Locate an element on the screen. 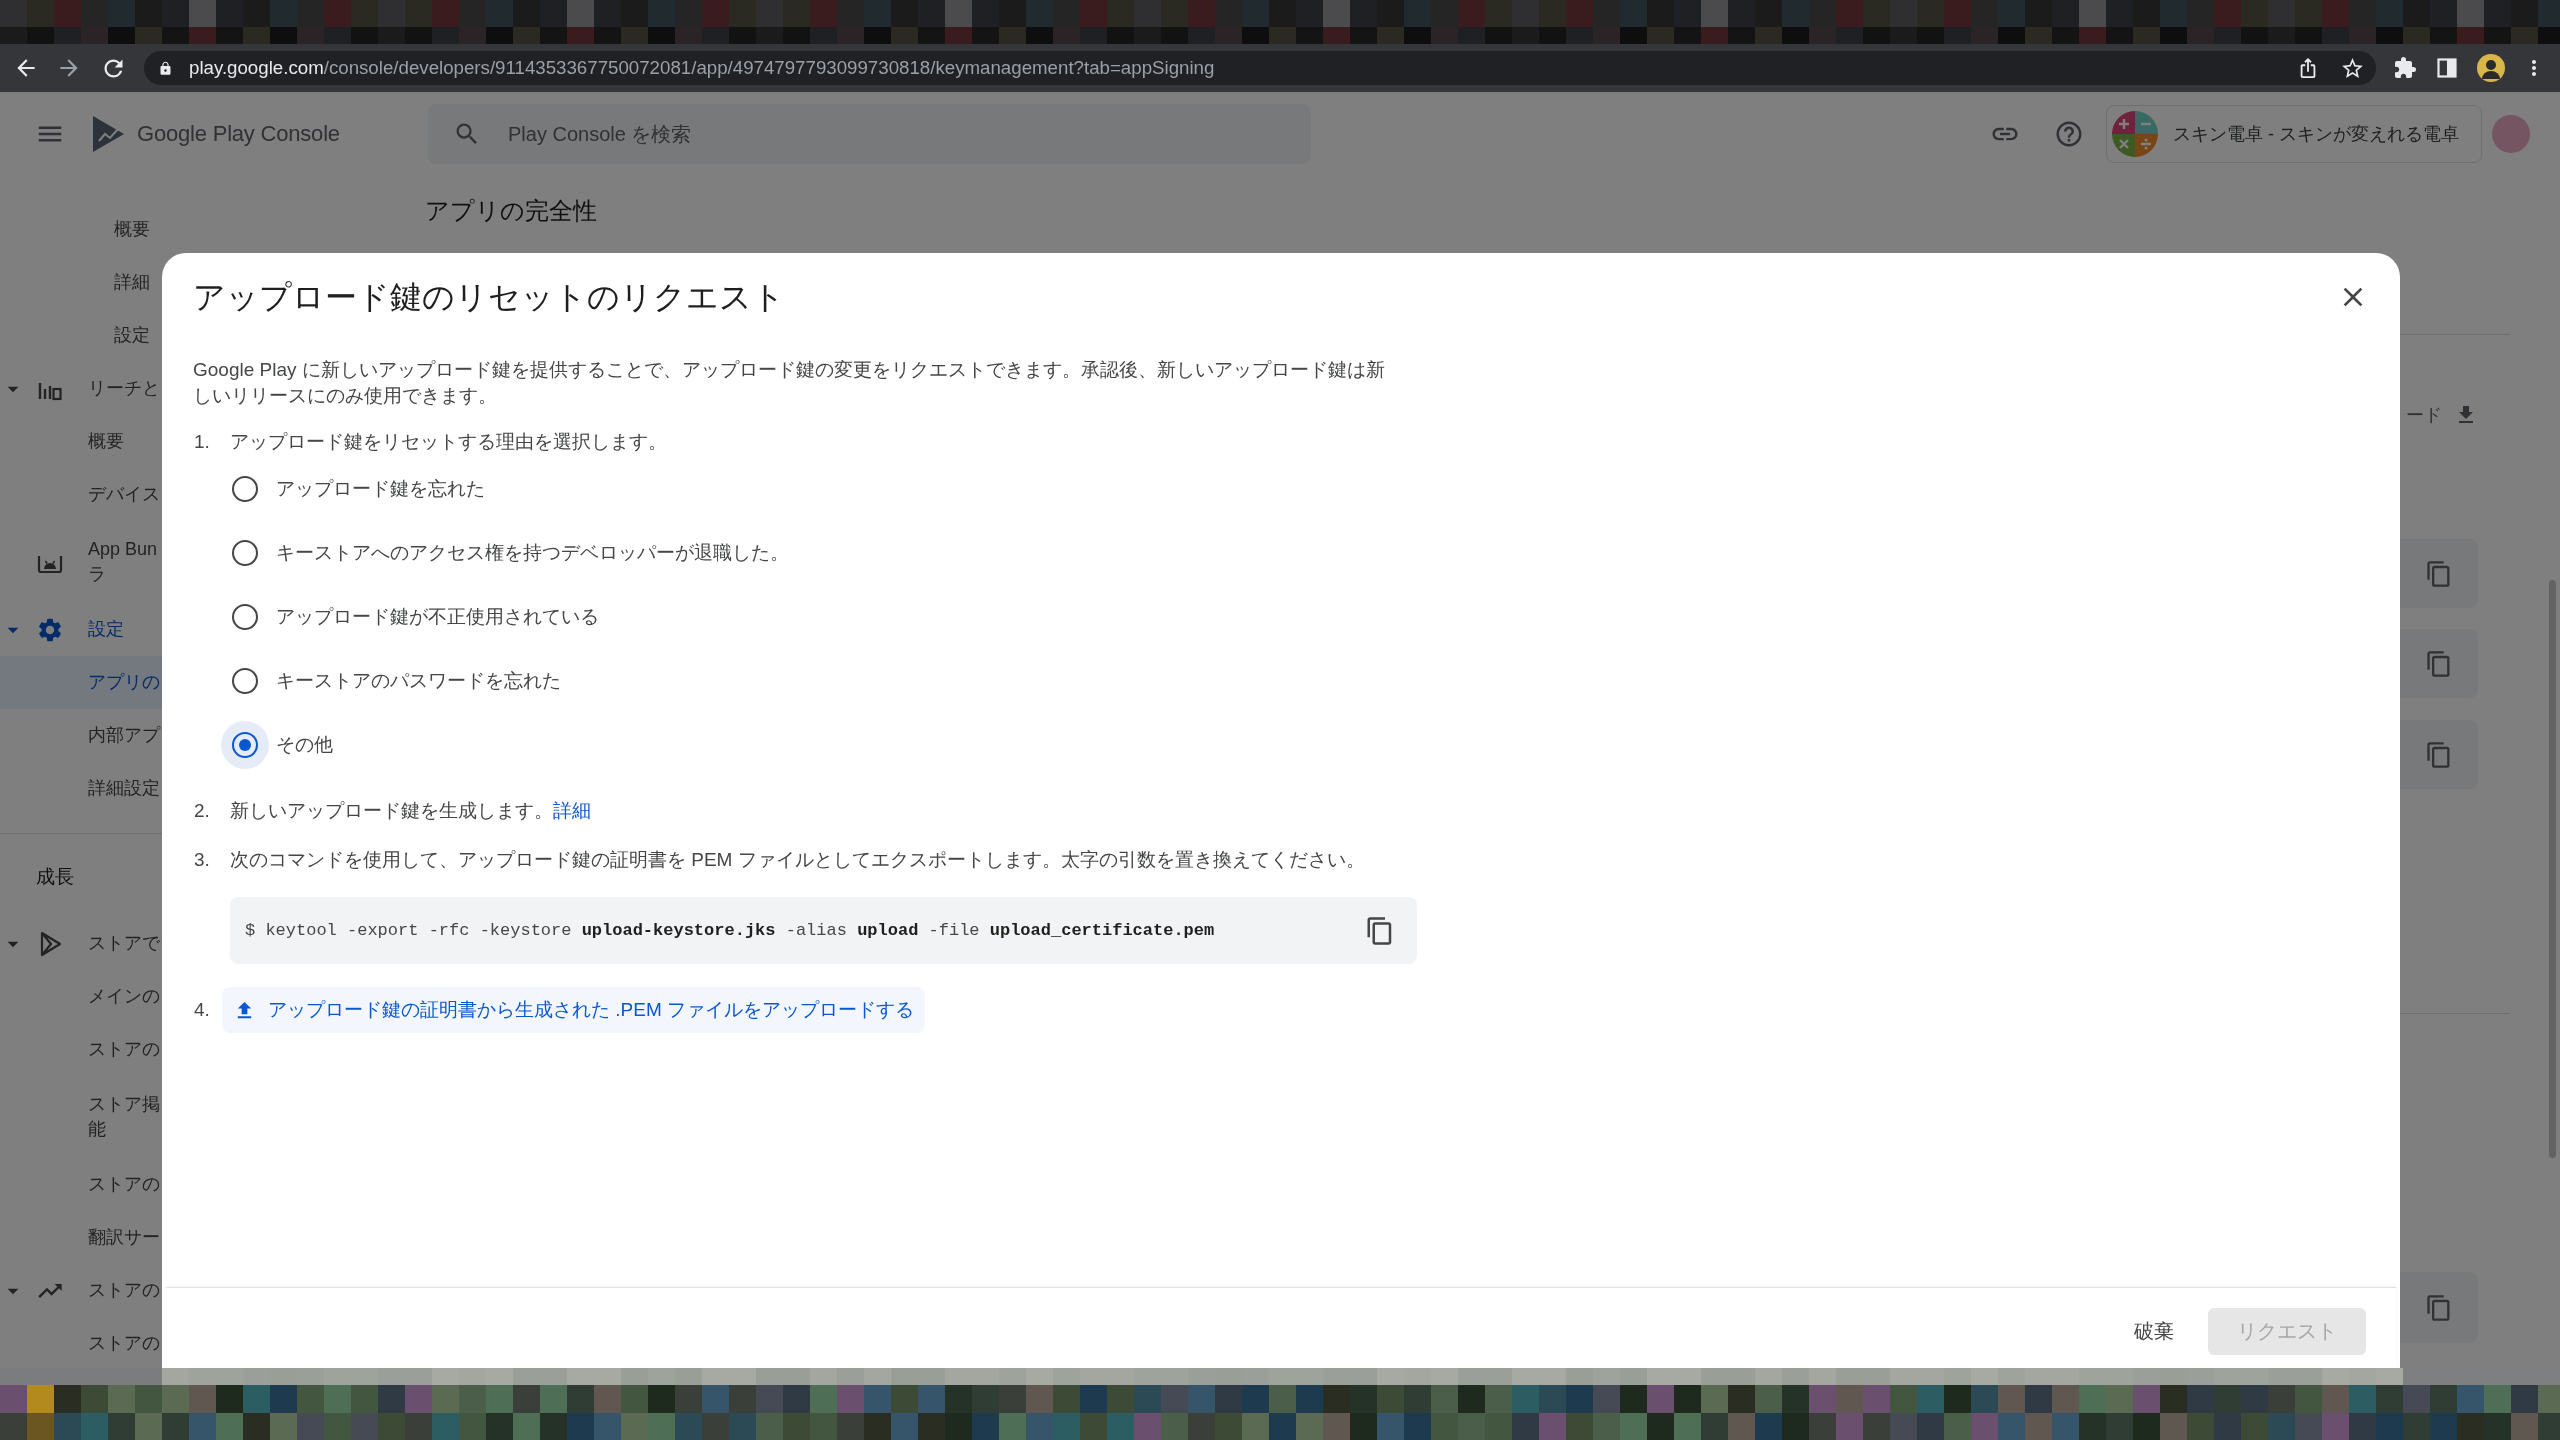 The width and height of the screenshot is (2560, 1440). app-selector: スキン電卓 - スキンが変えれる電卓 is located at coordinates (2294, 134).